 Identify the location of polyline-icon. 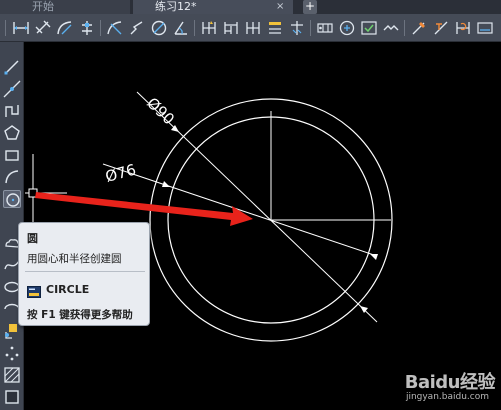
(12, 111).